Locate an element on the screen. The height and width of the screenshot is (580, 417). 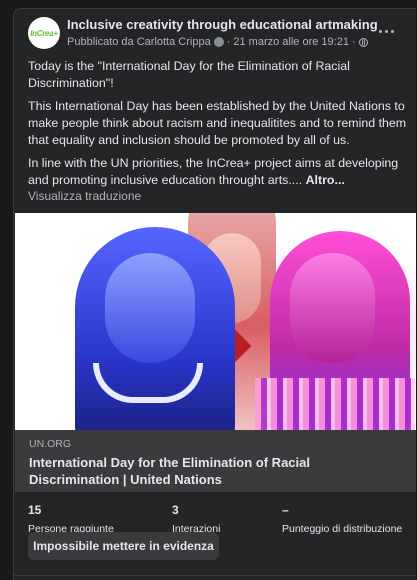
stat-interactions: 3 Interazioni is located at coordinates (196, 519).